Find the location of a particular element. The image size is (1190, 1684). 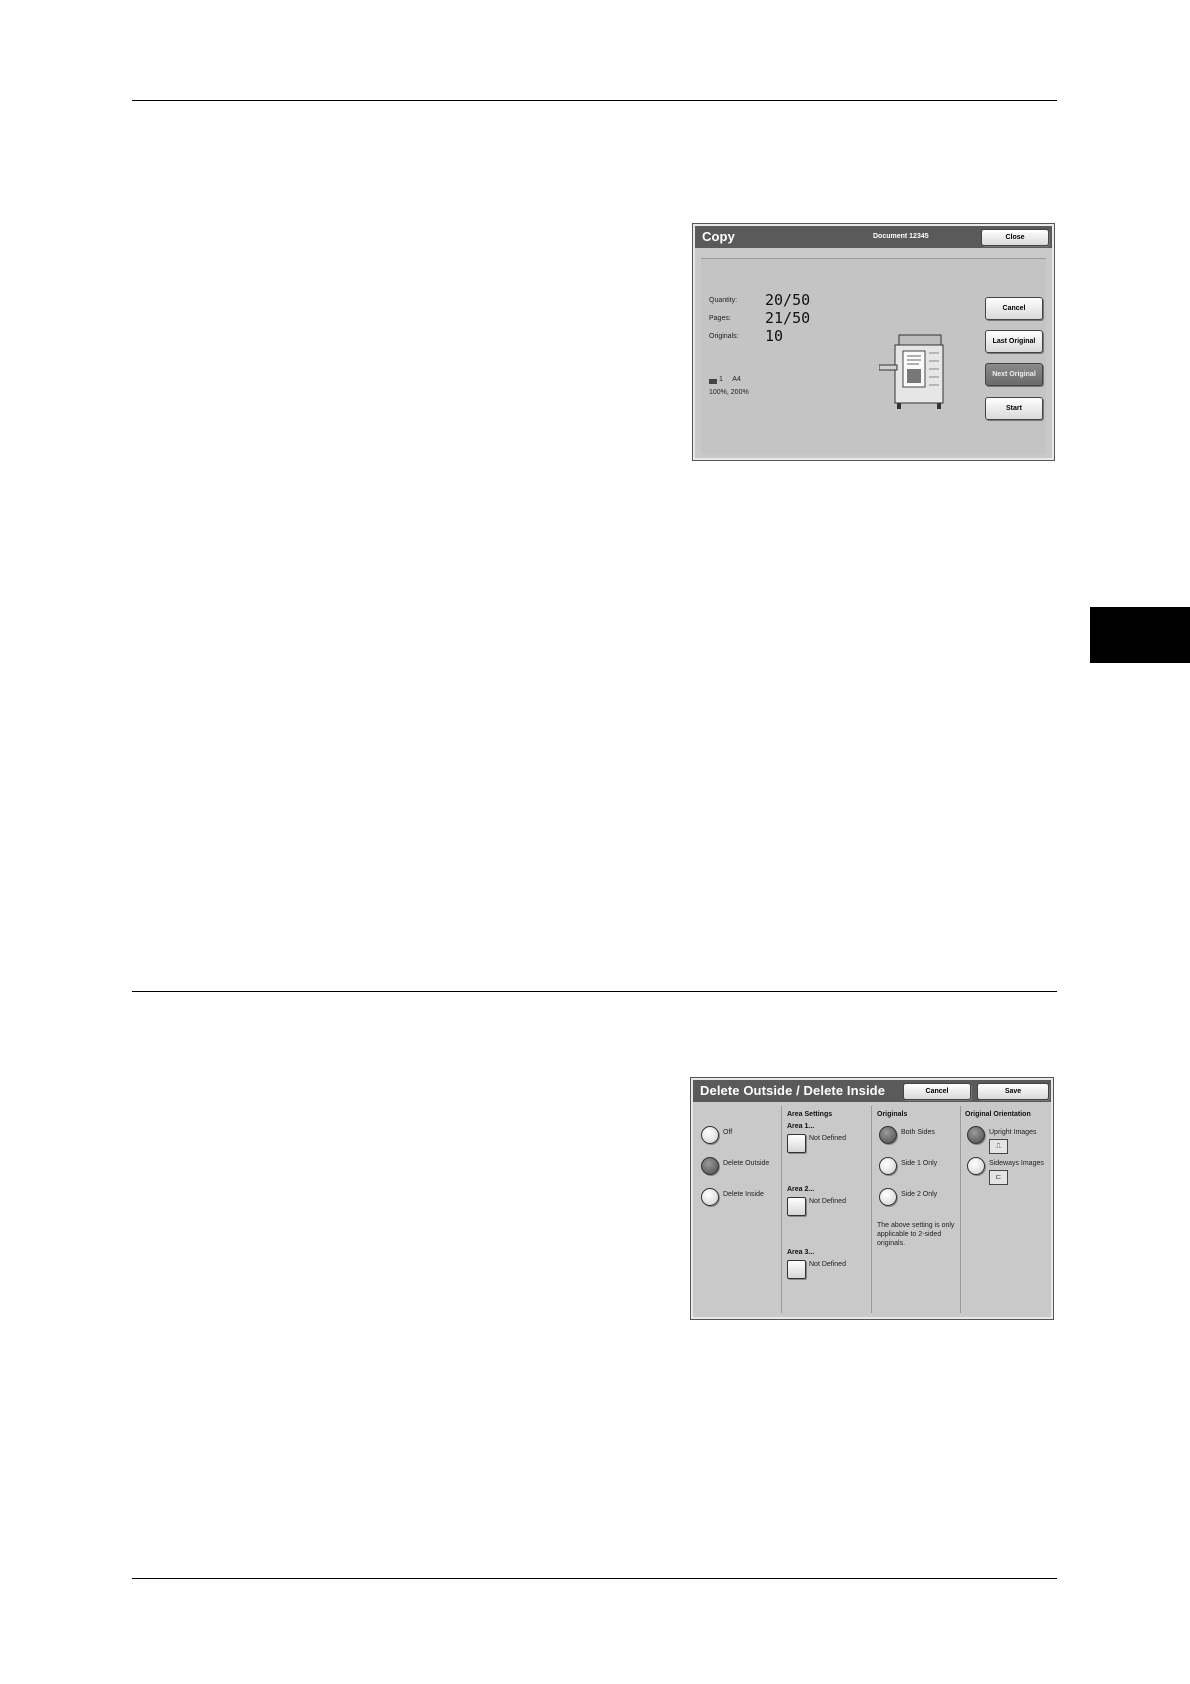

area-1-button is located at coordinates (796, 1143).